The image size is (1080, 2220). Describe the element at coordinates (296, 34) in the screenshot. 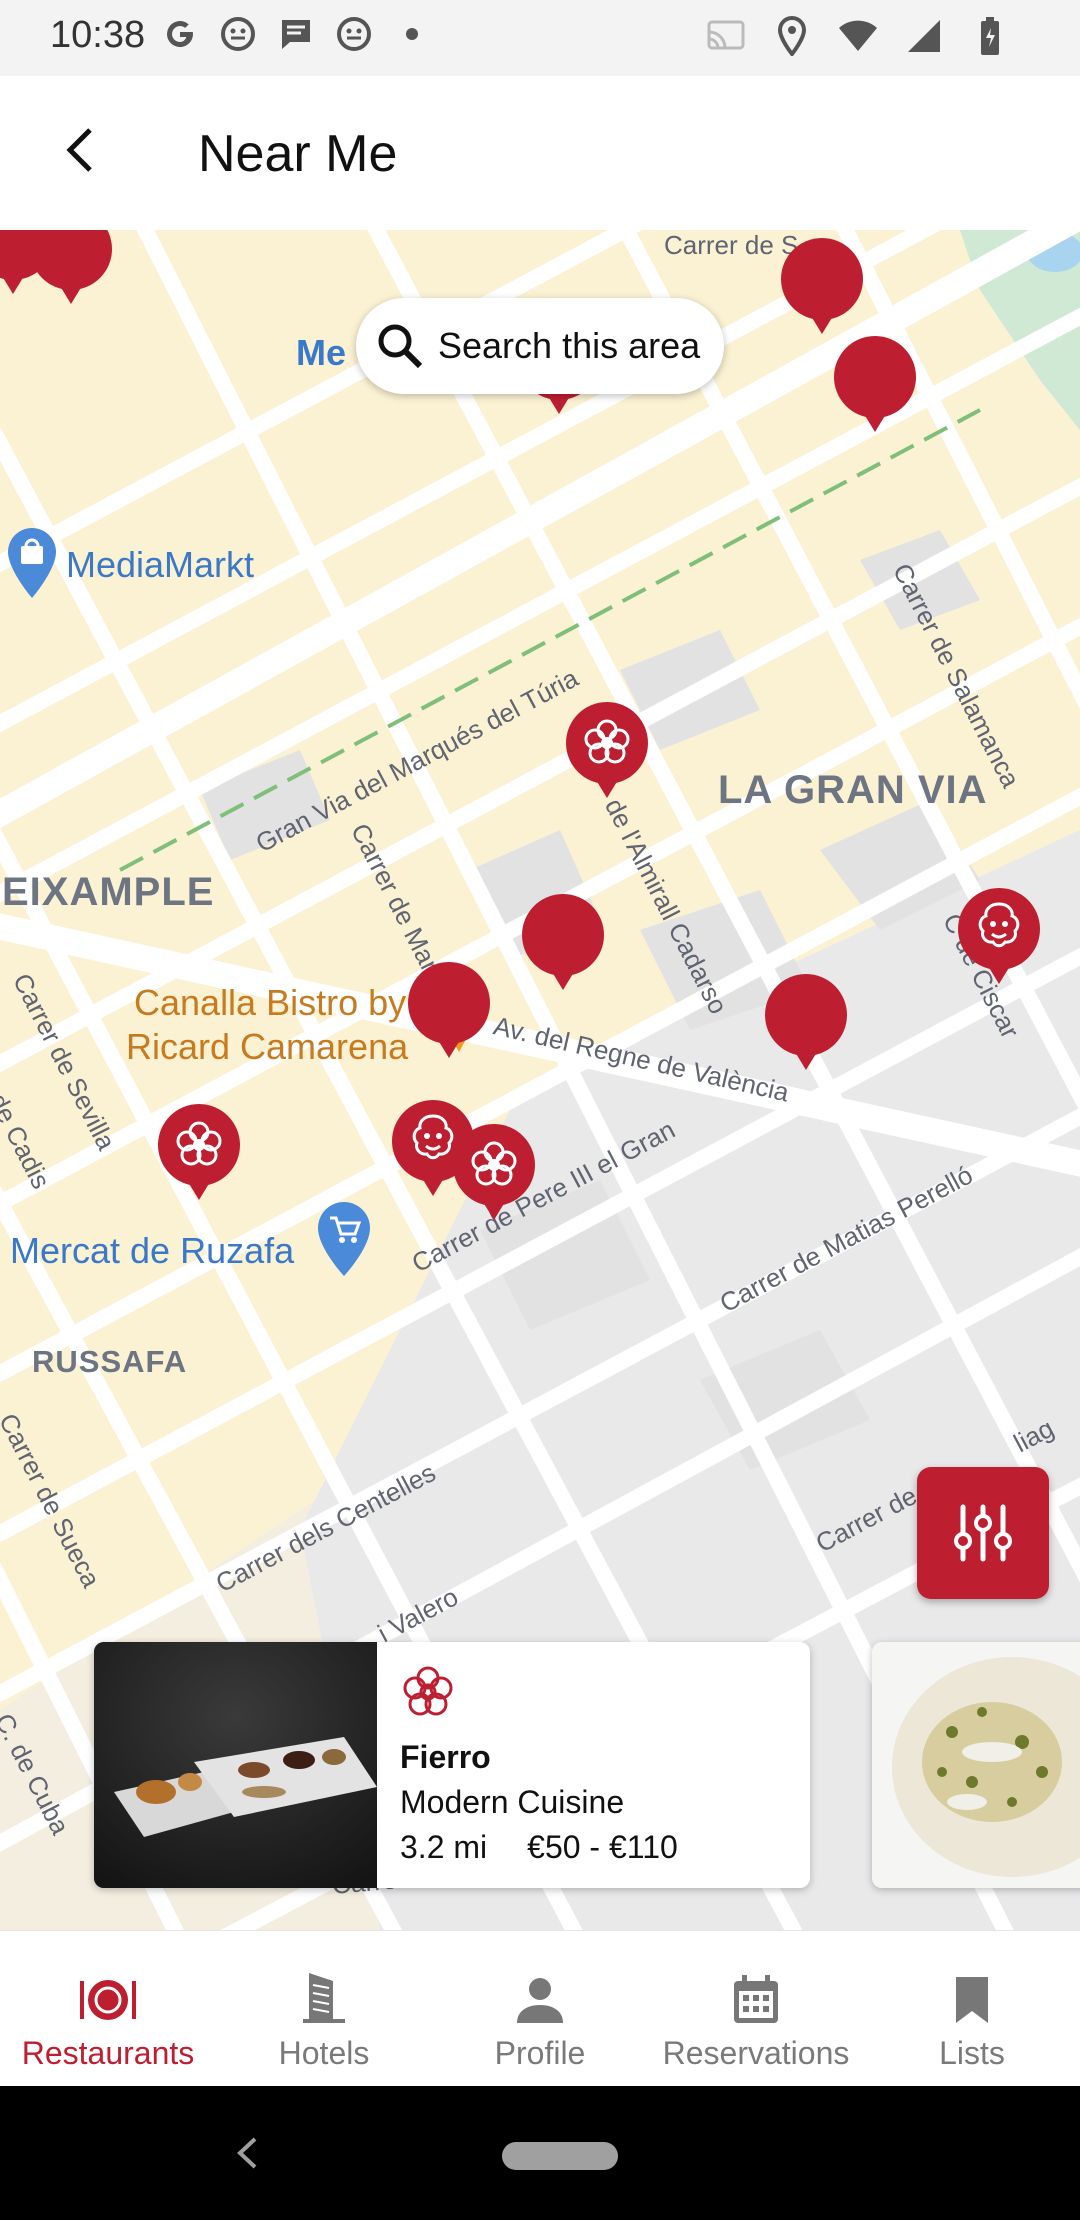

I see `message-icon` at that location.